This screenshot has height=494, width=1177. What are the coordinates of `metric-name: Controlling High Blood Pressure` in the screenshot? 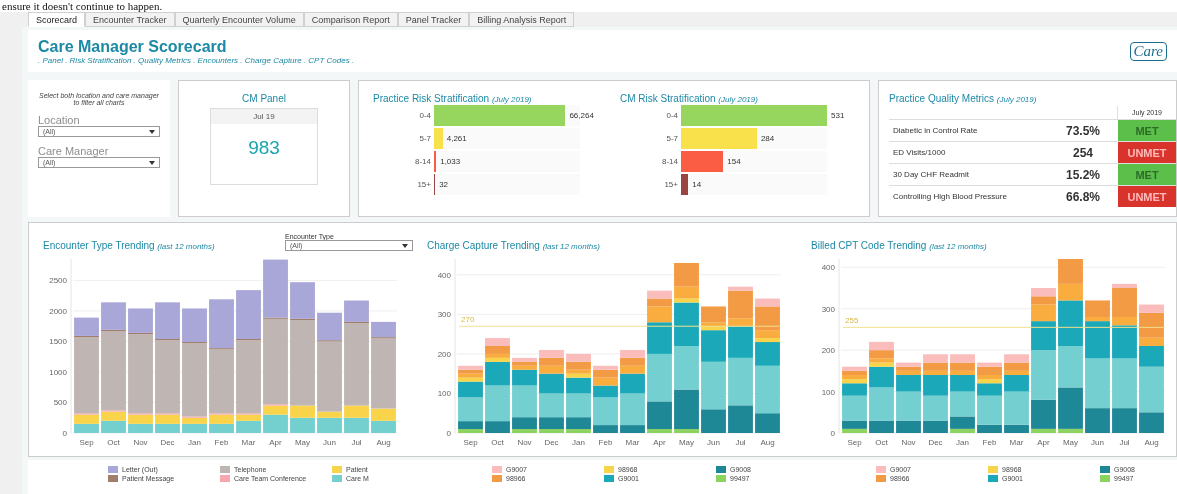 It's located at (950, 196).